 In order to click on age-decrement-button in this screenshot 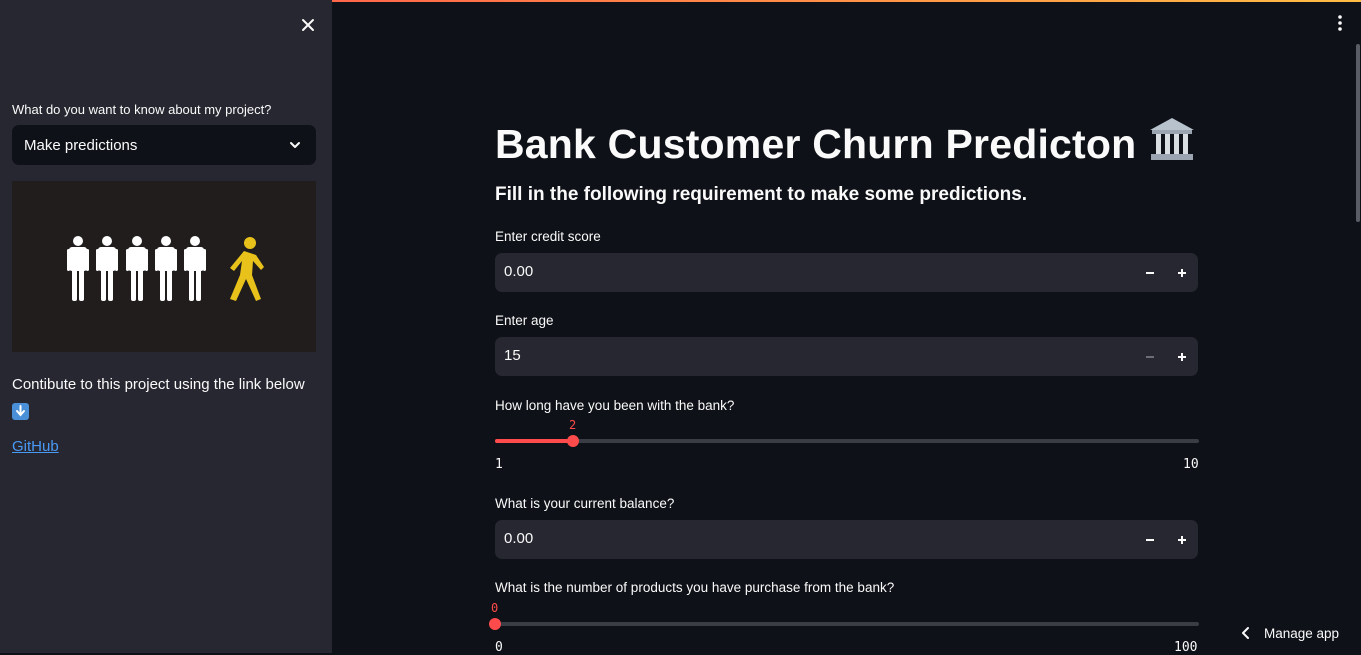, I will do `click(1150, 356)`.